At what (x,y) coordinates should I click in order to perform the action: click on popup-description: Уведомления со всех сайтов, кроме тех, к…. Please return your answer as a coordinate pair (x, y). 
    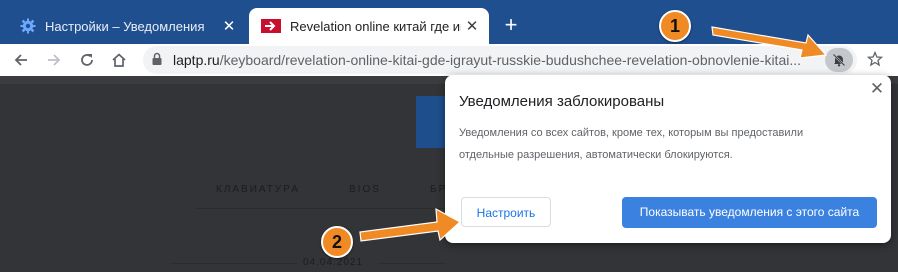
    Looking at the image, I should click on (631, 144).